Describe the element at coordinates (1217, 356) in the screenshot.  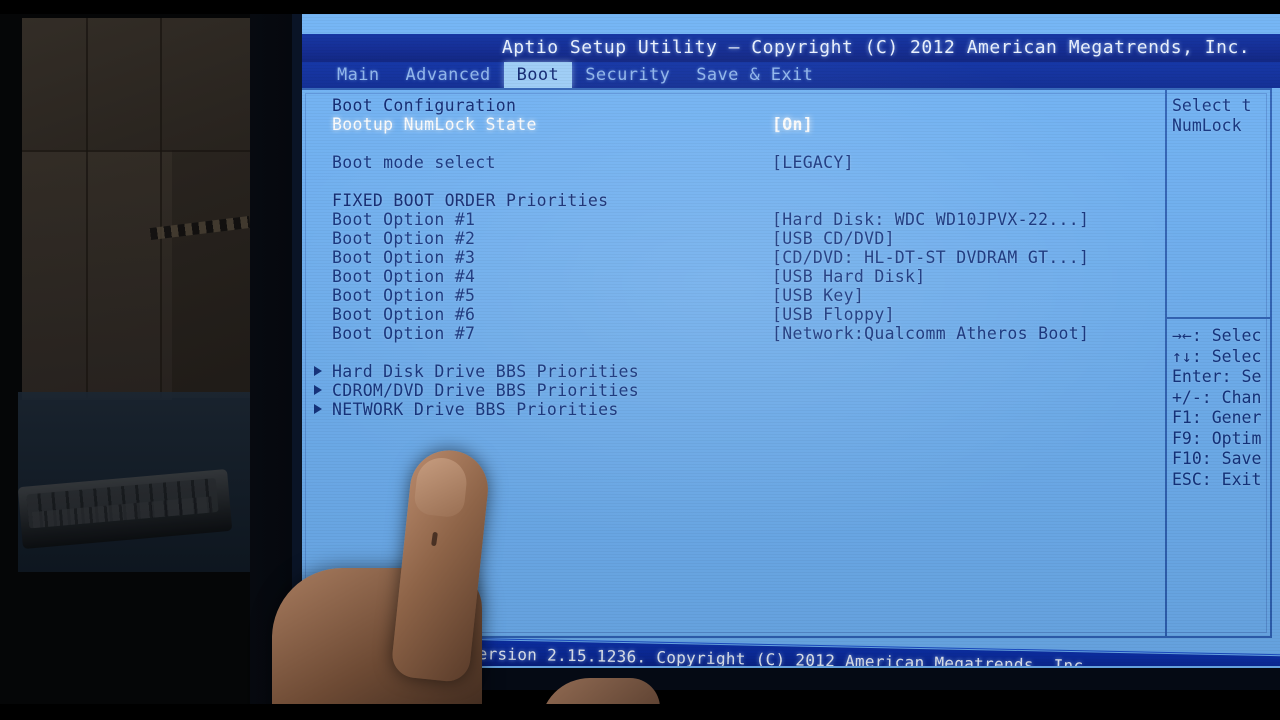
I see `key-legend-select-item: ↑↓: Selec` at that location.